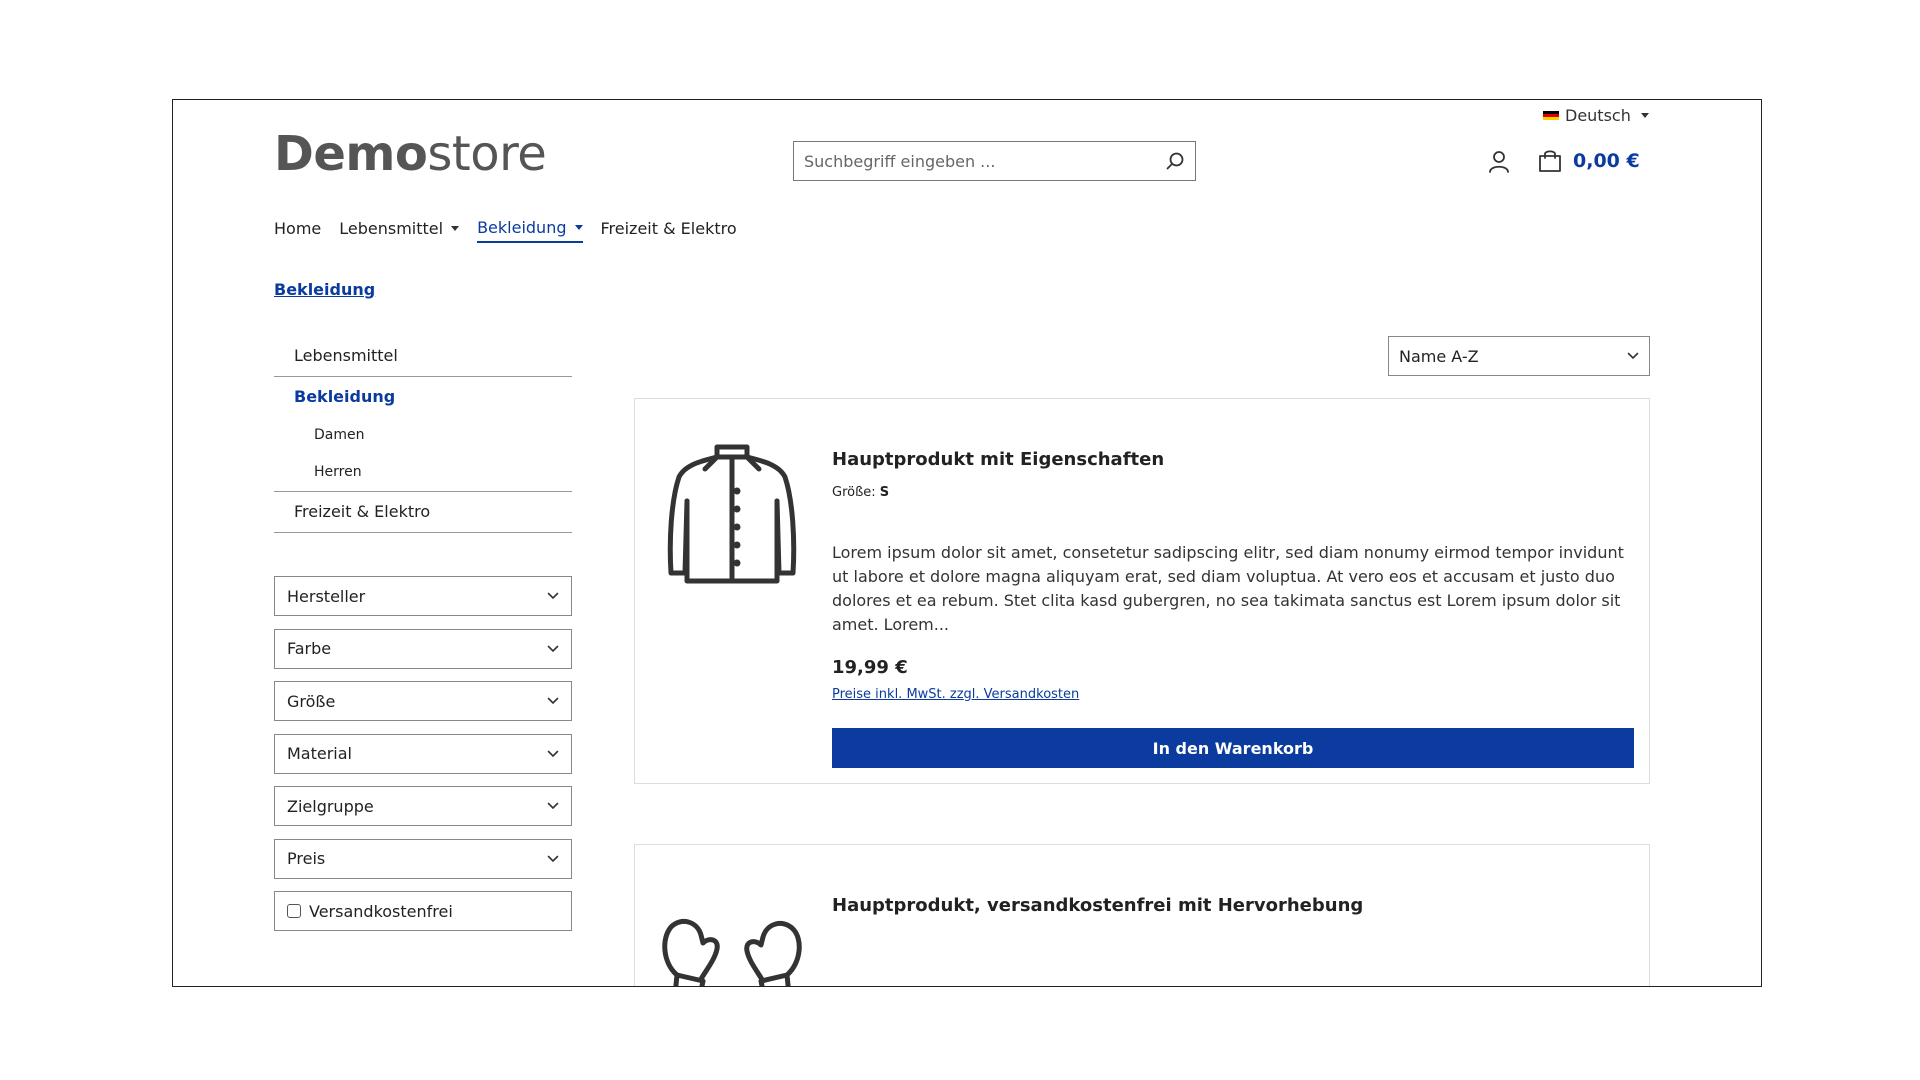 This screenshot has width=1920, height=1080. I want to click on filter-preis: Preis, so click(423, 858).